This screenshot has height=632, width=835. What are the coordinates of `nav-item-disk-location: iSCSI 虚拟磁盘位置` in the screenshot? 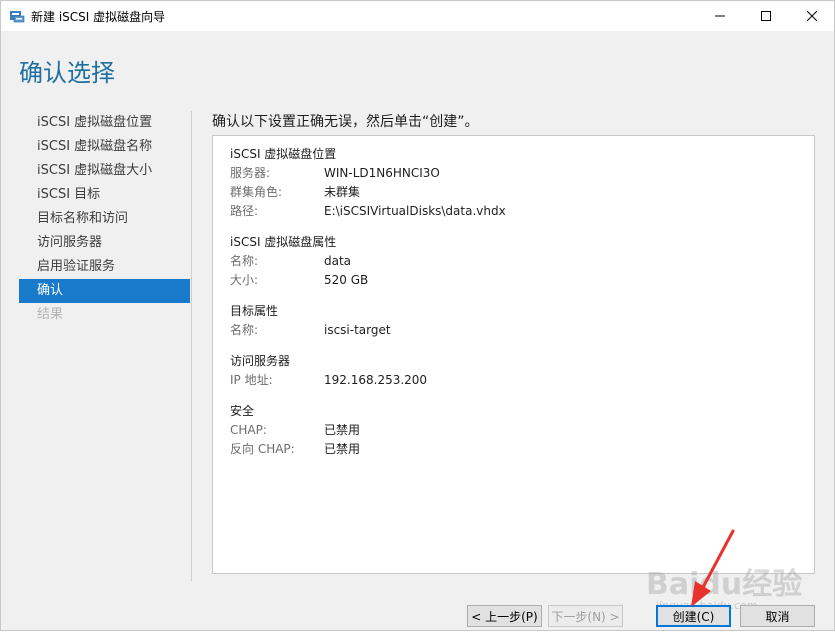 It's located at (104, 123).